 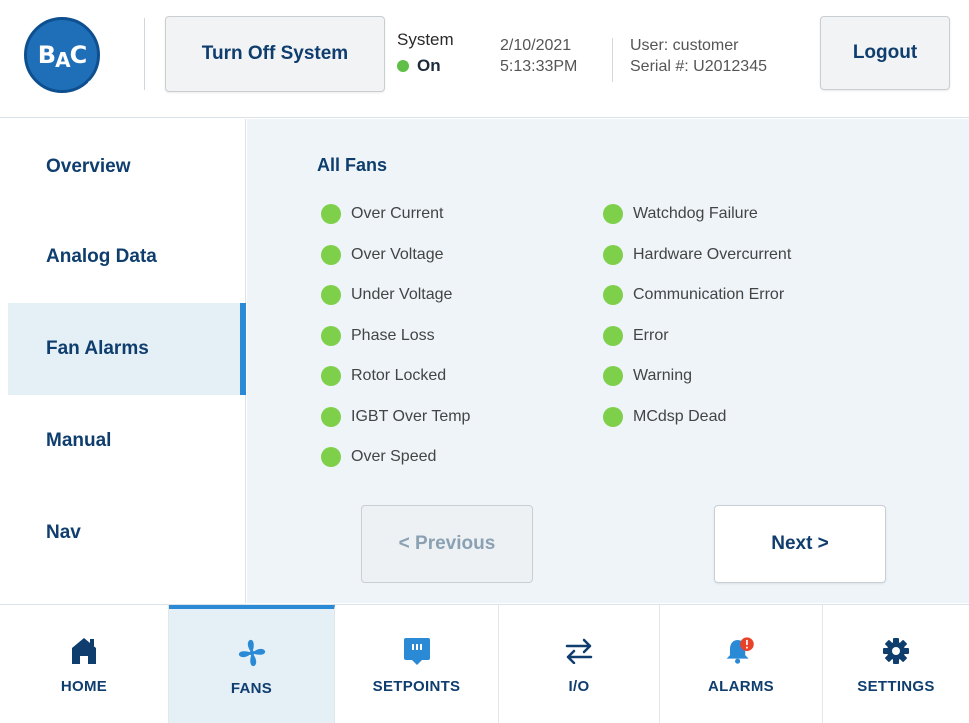 I want to click on sidebar-item-manual: Manual, so click(x=127, y=441).